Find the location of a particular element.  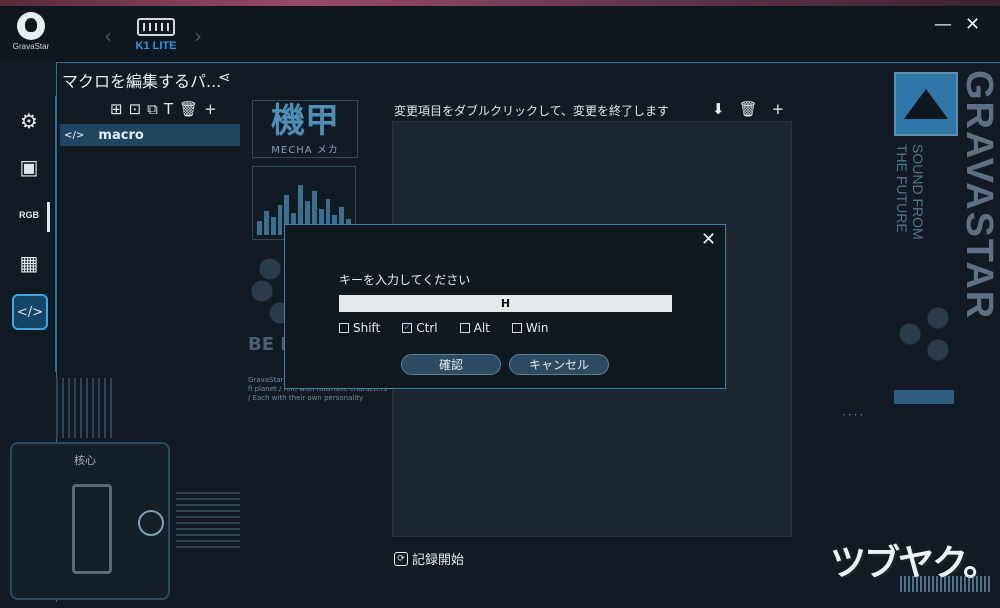

rename-icon: T is located at coordinates (168, 109).